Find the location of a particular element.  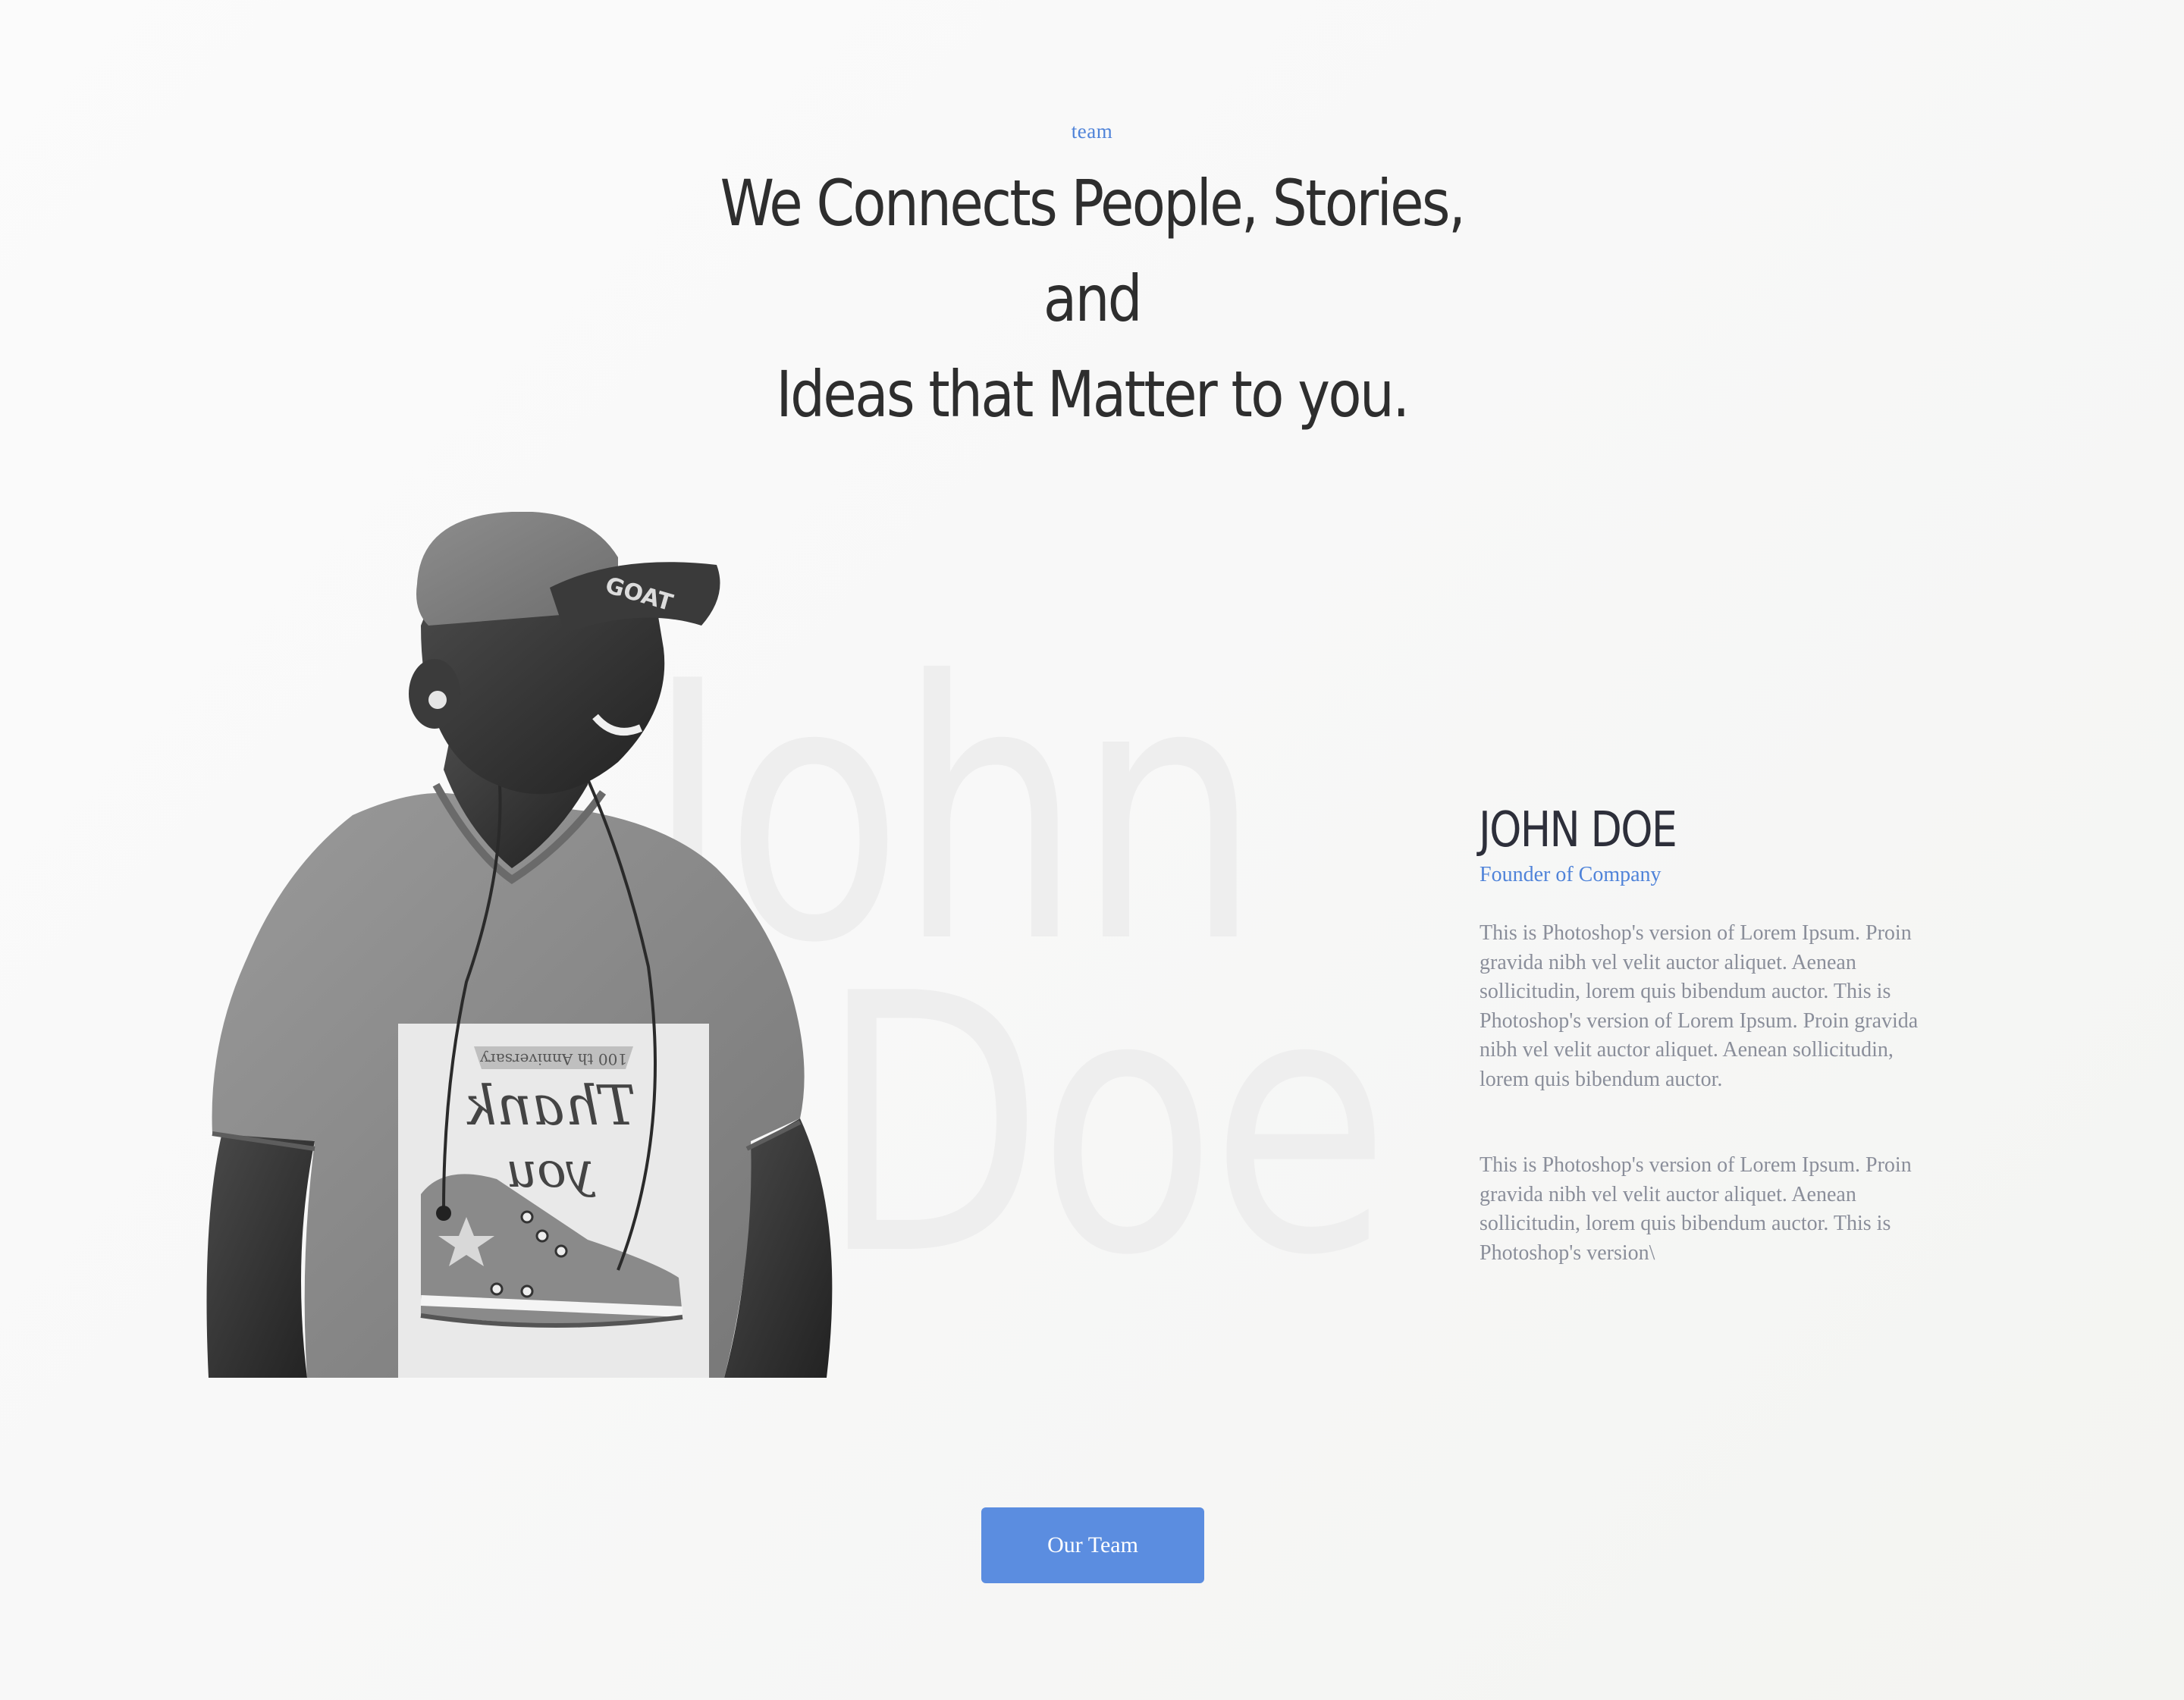

left-arm is located at coordinates (260, 1252).